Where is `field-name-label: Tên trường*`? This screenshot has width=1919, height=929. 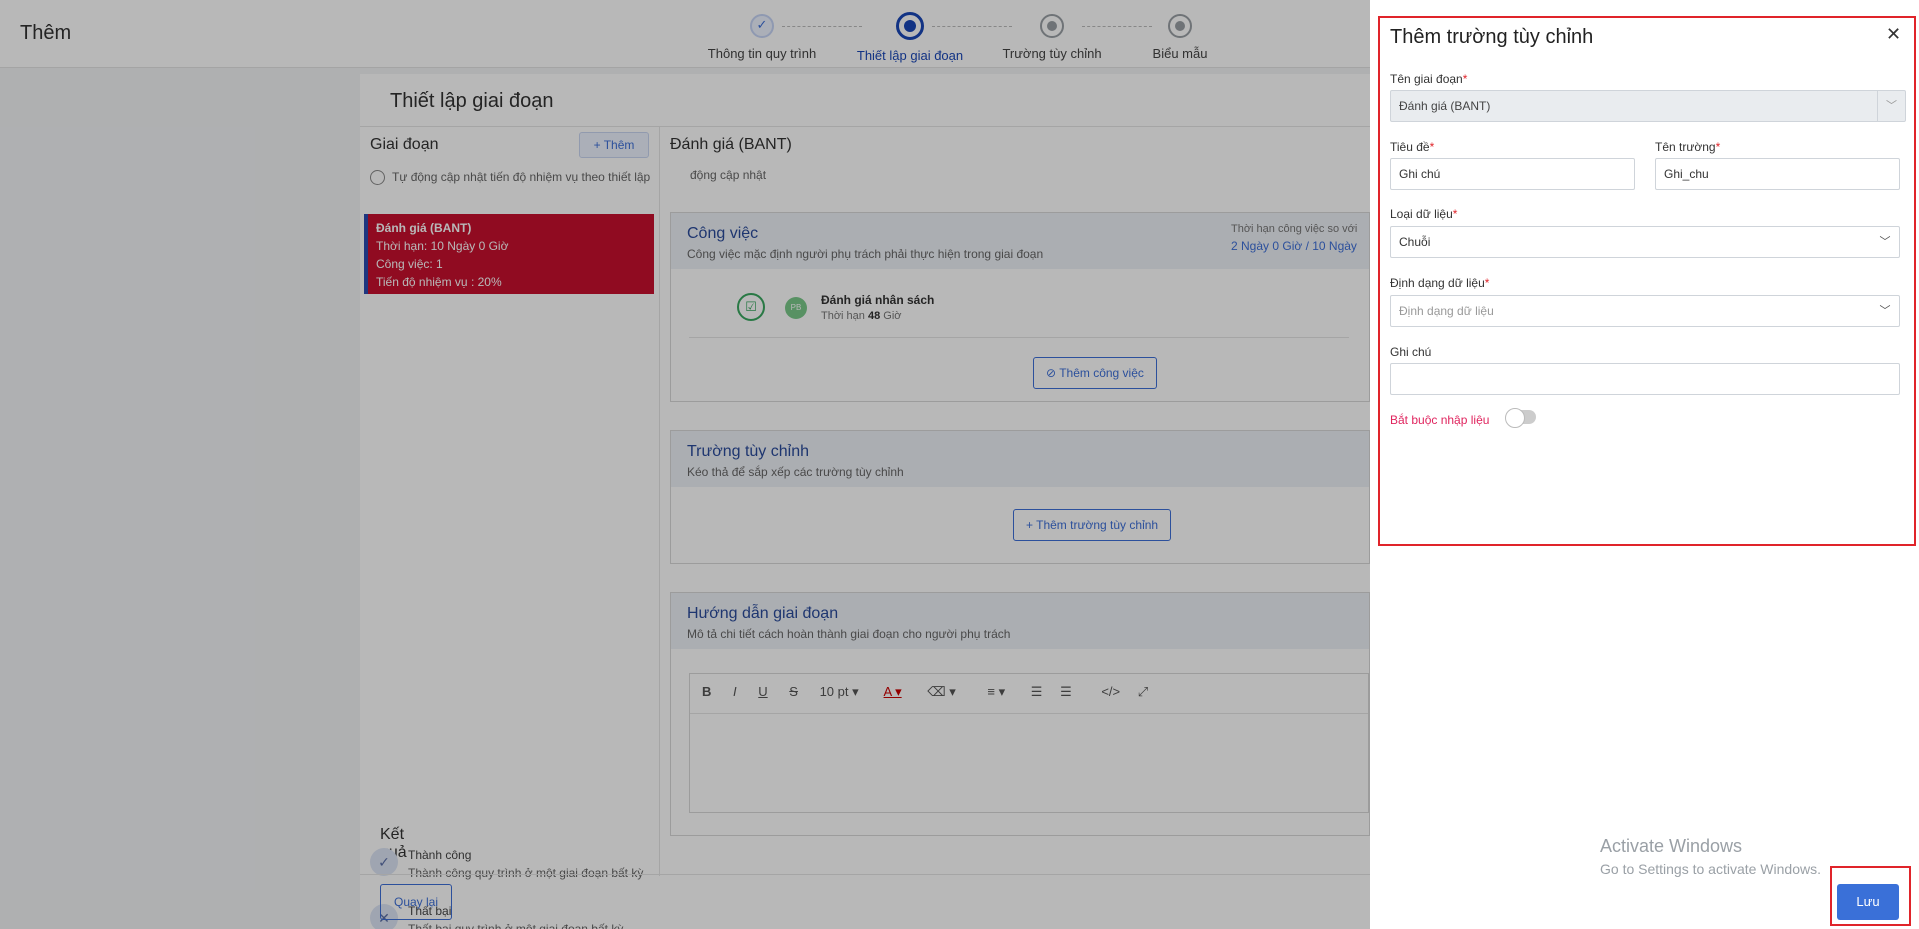 field-name-label: Tên trường* is located at coordinates (1688, 147).